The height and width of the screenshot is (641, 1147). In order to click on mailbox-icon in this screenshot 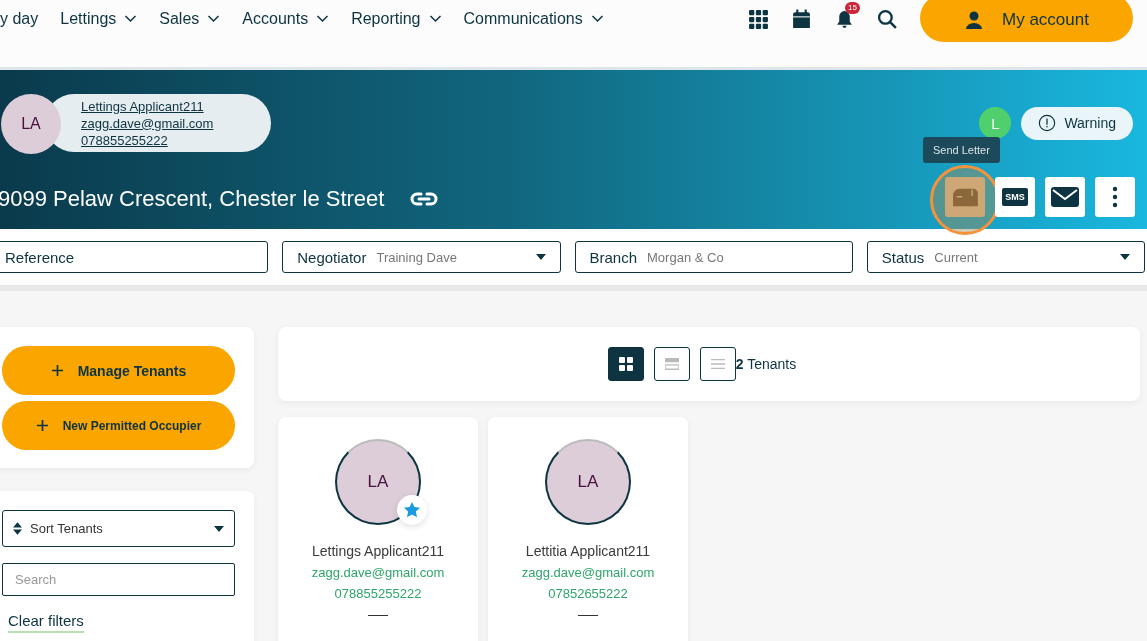, I will do `click(965, 197)`.